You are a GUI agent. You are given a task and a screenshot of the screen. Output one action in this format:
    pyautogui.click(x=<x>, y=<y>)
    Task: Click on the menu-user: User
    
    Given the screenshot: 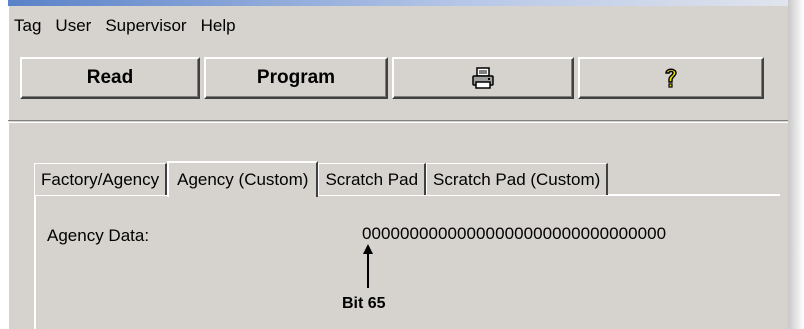 What is the action you would take?
    pyautogui.click(x=74, y=26)
    